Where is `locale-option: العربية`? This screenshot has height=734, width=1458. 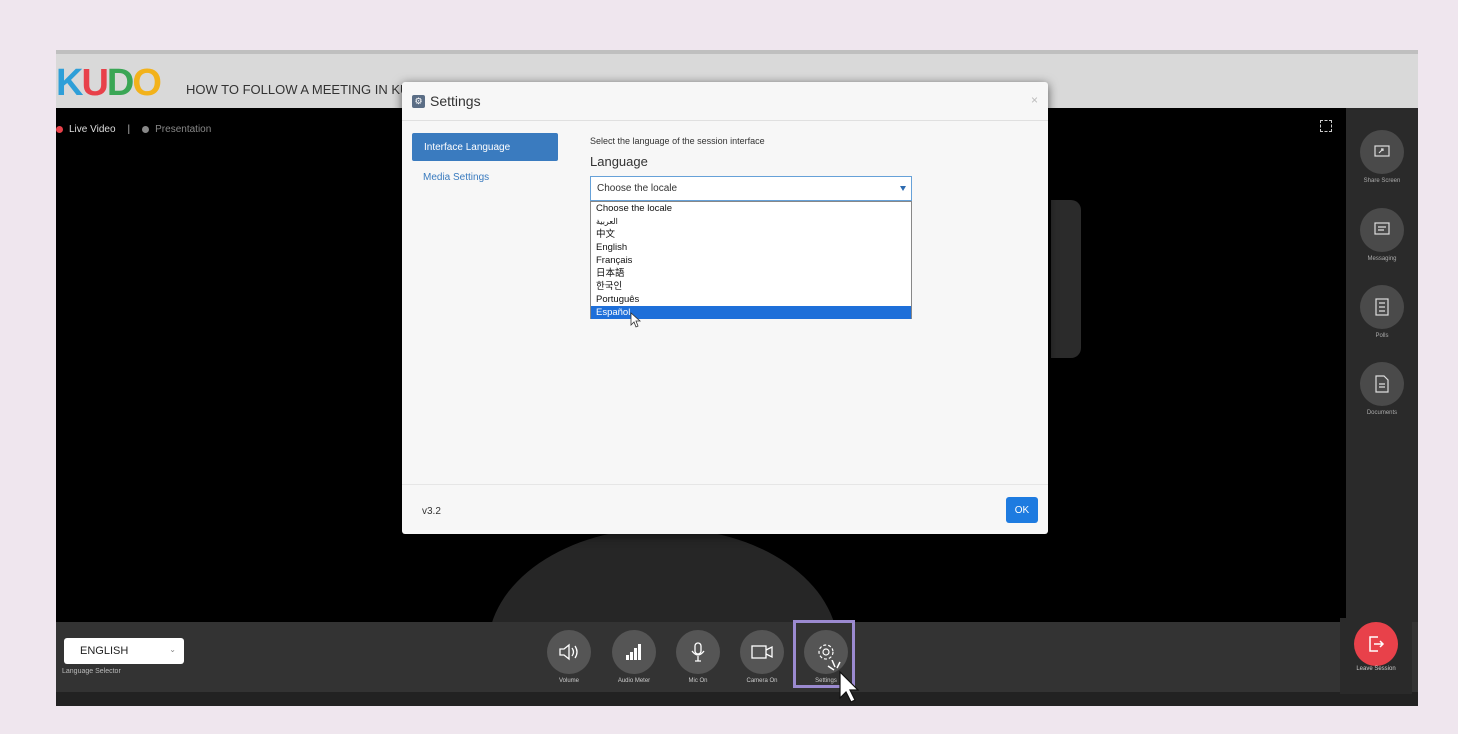 locale-option: العربية is located at coordinates (751, 221).